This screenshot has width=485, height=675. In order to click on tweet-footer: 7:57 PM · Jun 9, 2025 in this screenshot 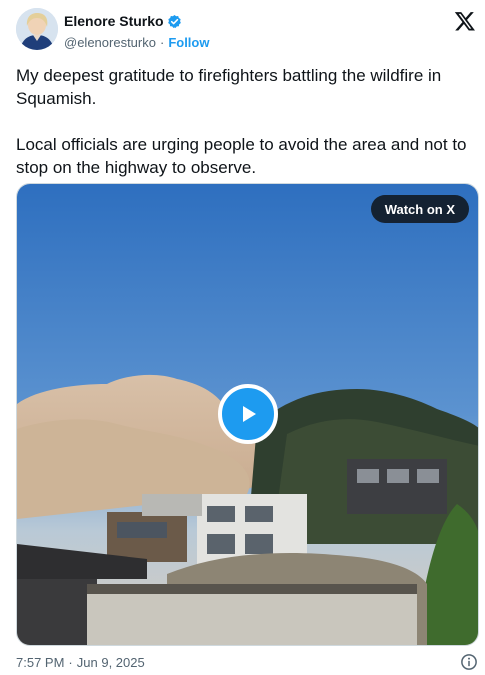, I will do `click(247, 662)`.